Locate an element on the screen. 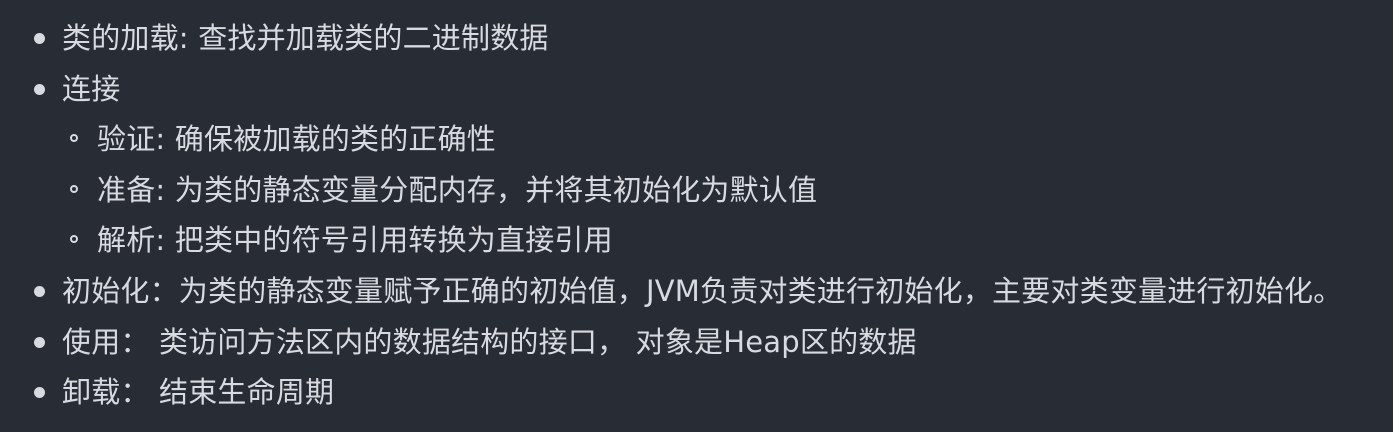 This screenshot has height=432, width=1393. sub-list-item-text: 解析: 把类中的符号引用转换为直接引用 is located at coordinates (355, 240).